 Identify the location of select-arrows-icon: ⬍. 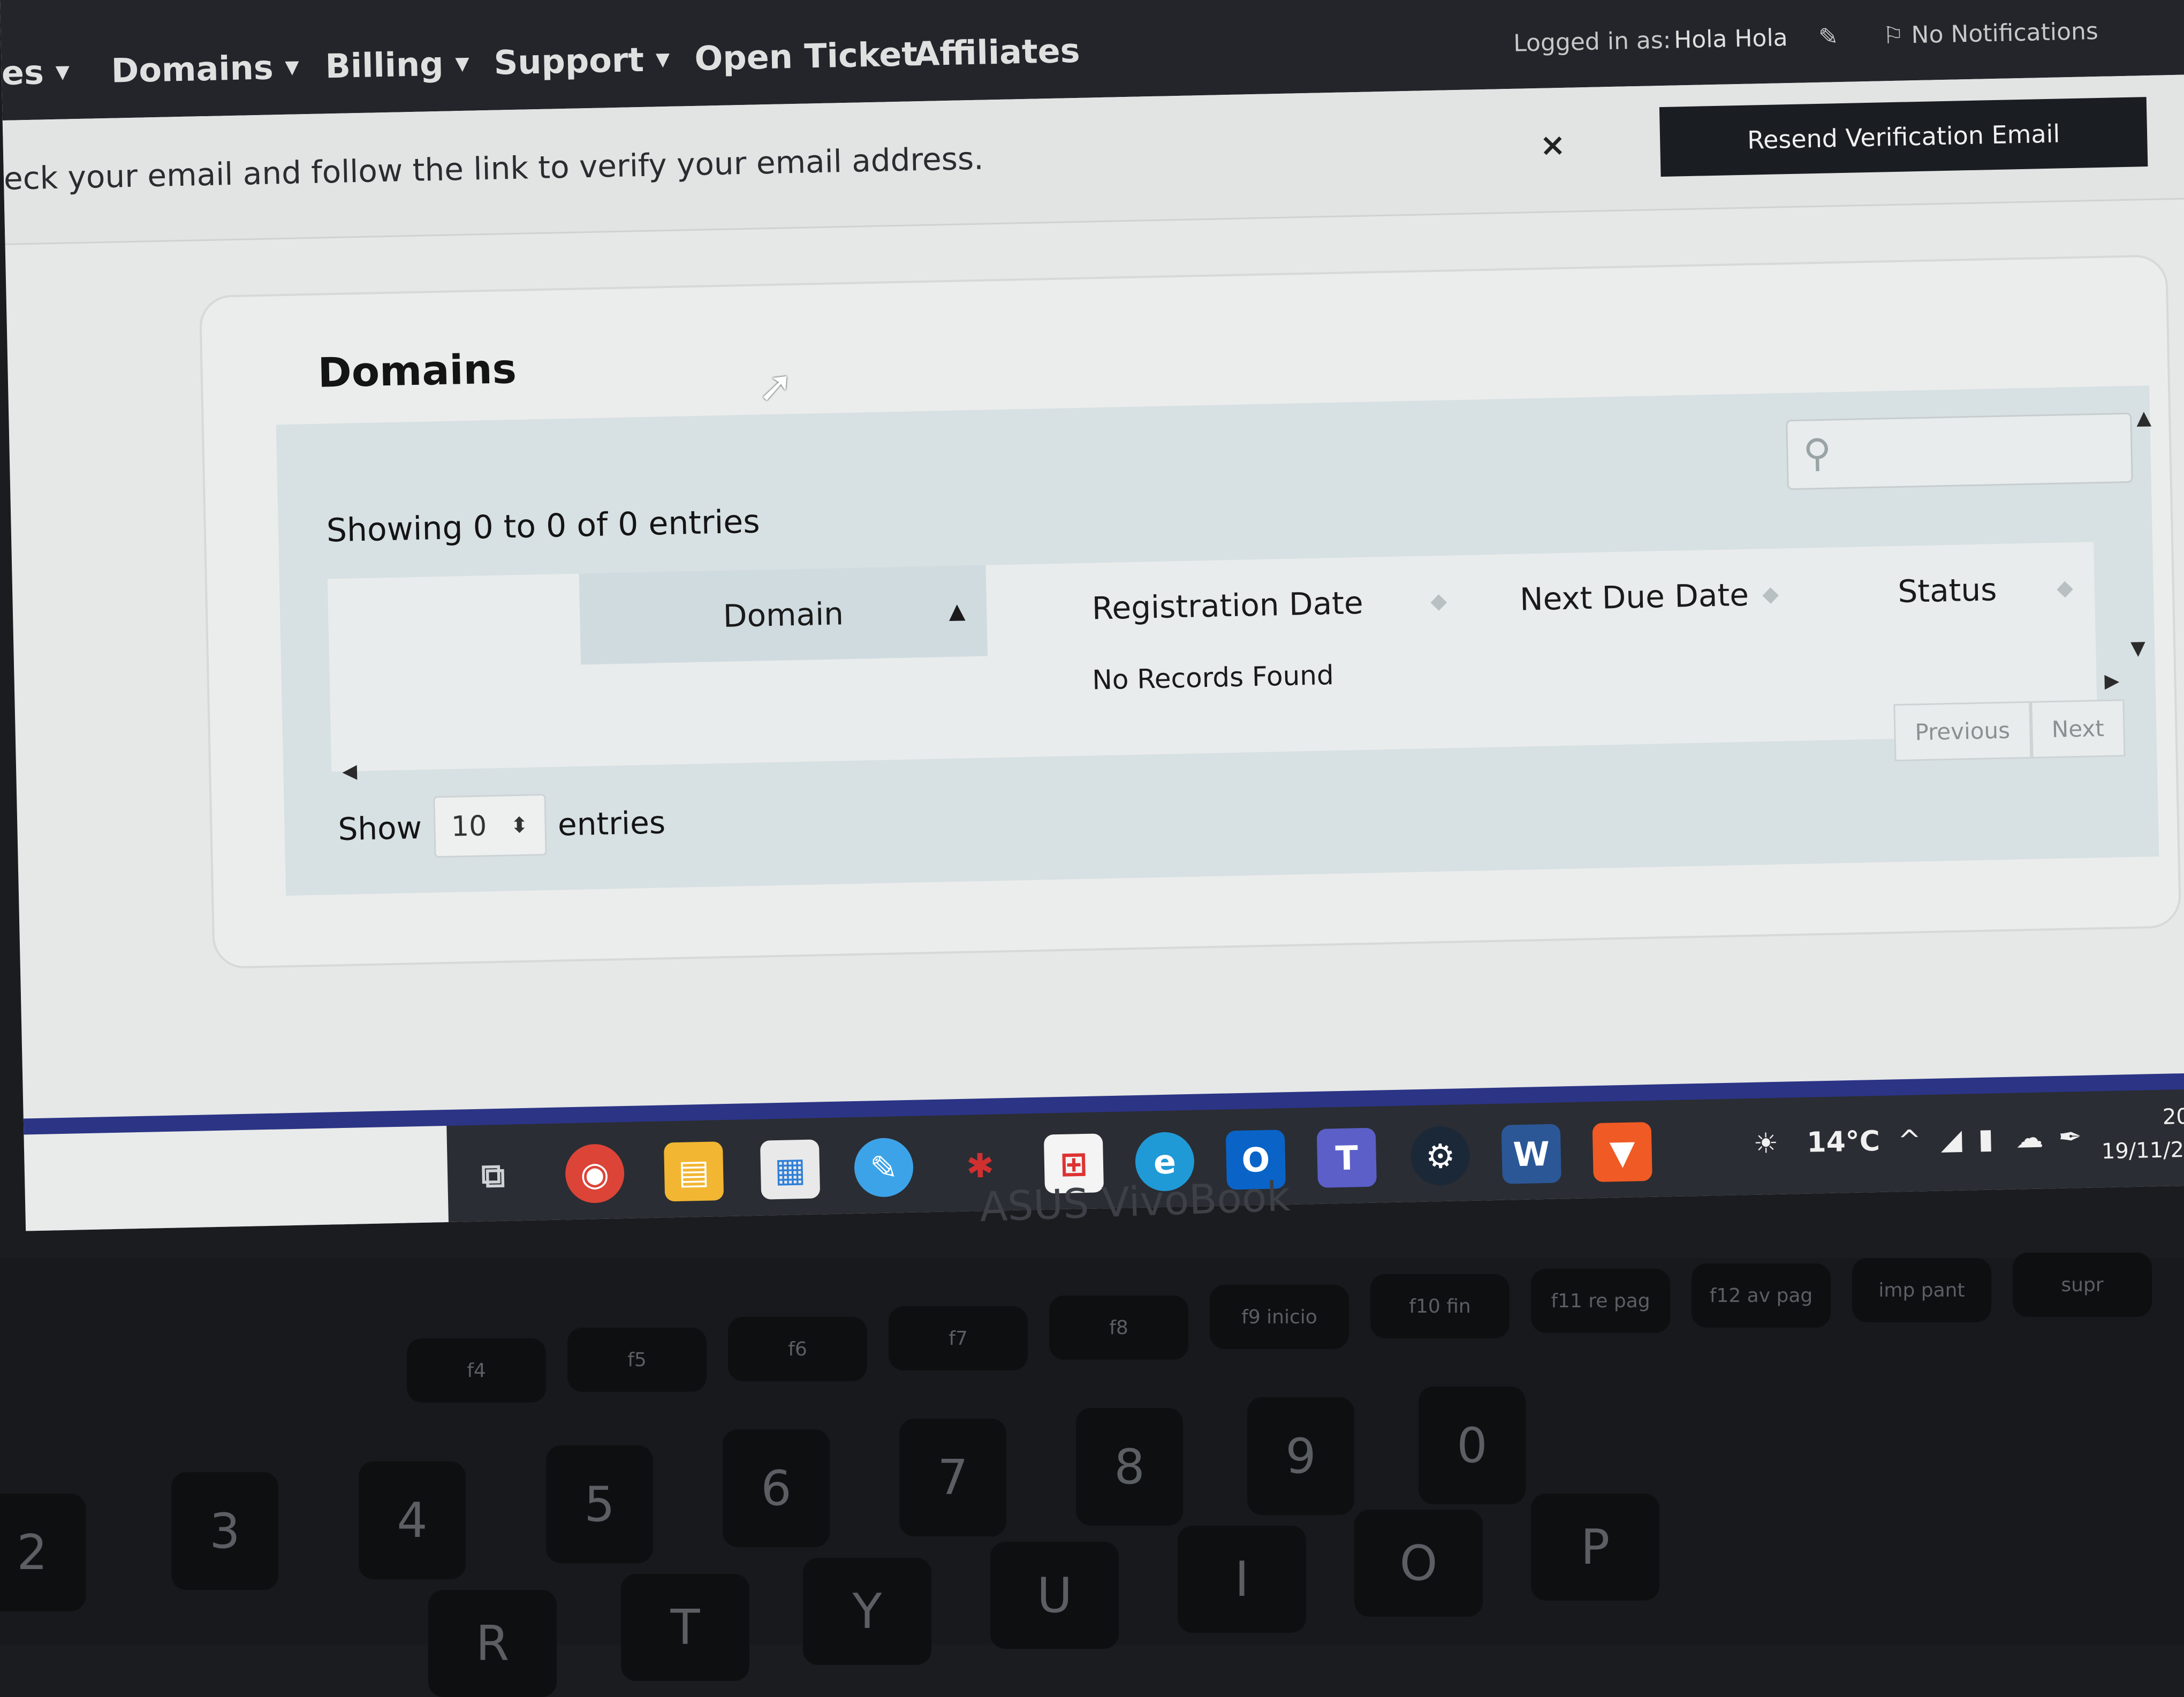
(519, 825).